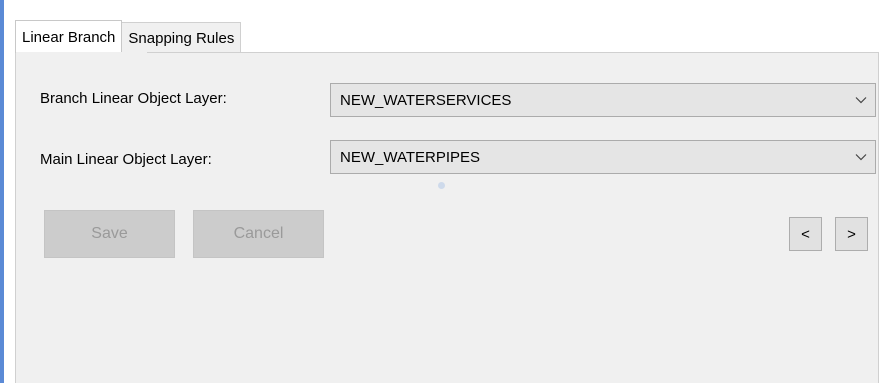  I want to click on cancel-button: Cancel, so click(258, 234).